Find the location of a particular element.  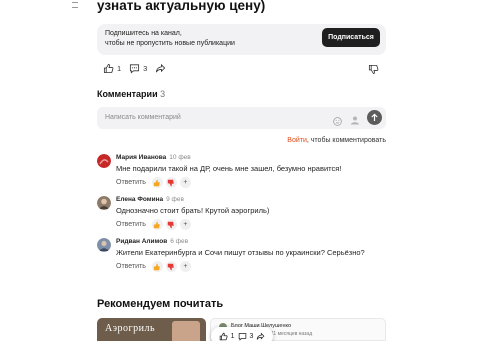

thumbs-down-icon is located at coordinates (373, 68).